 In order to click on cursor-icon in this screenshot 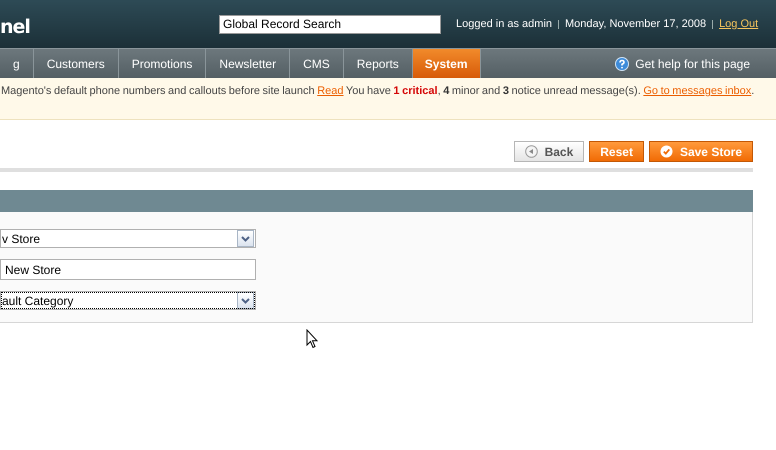, I will do `click(312, 339)`.